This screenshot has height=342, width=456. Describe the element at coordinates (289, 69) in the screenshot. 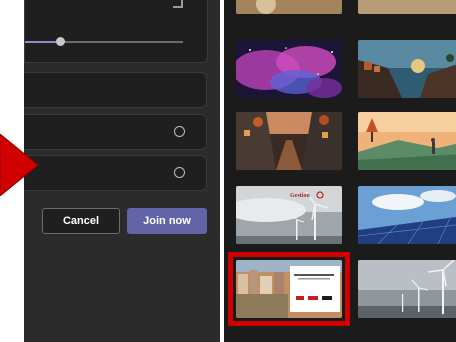

I see `background-thumb-galaxy-nebula` at that location.